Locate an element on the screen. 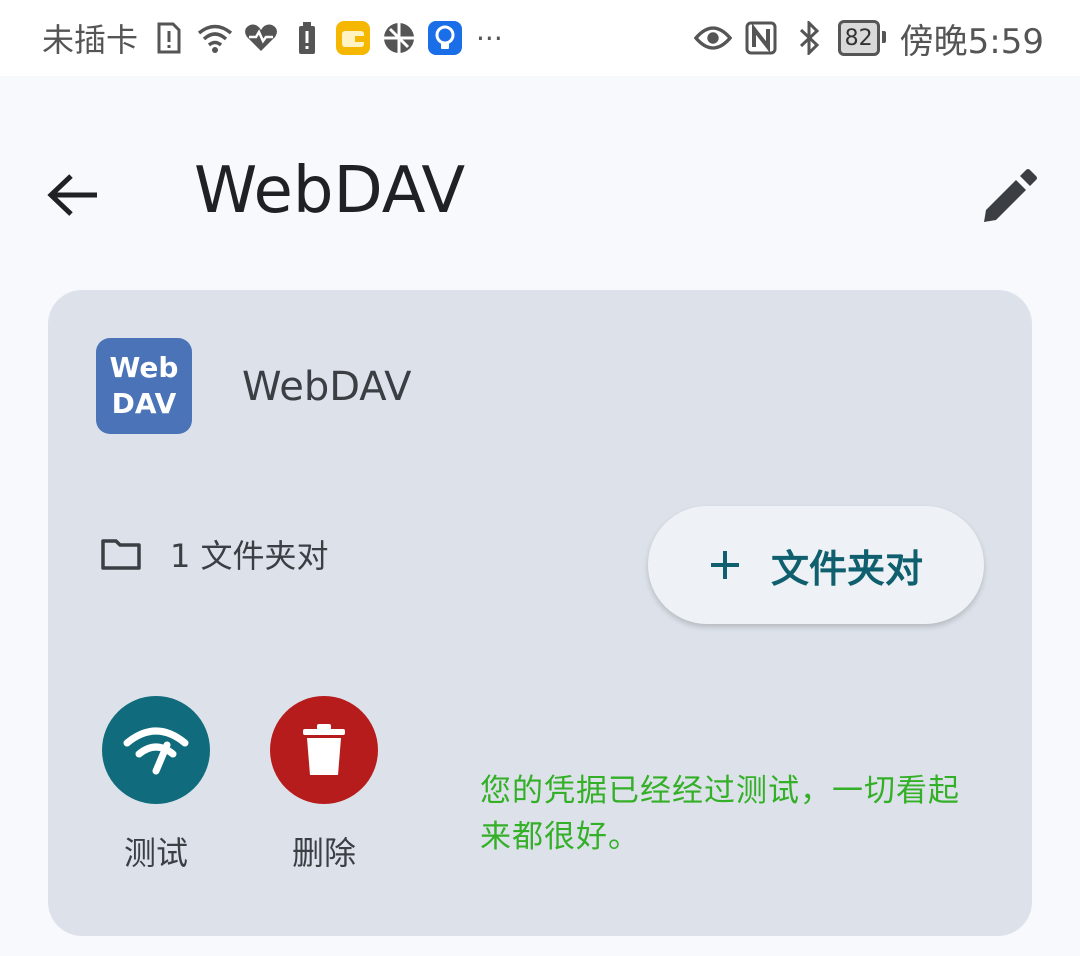 This screenshot has height=956, width=1080. health-heart-icon is located at coordinates (261, 38).